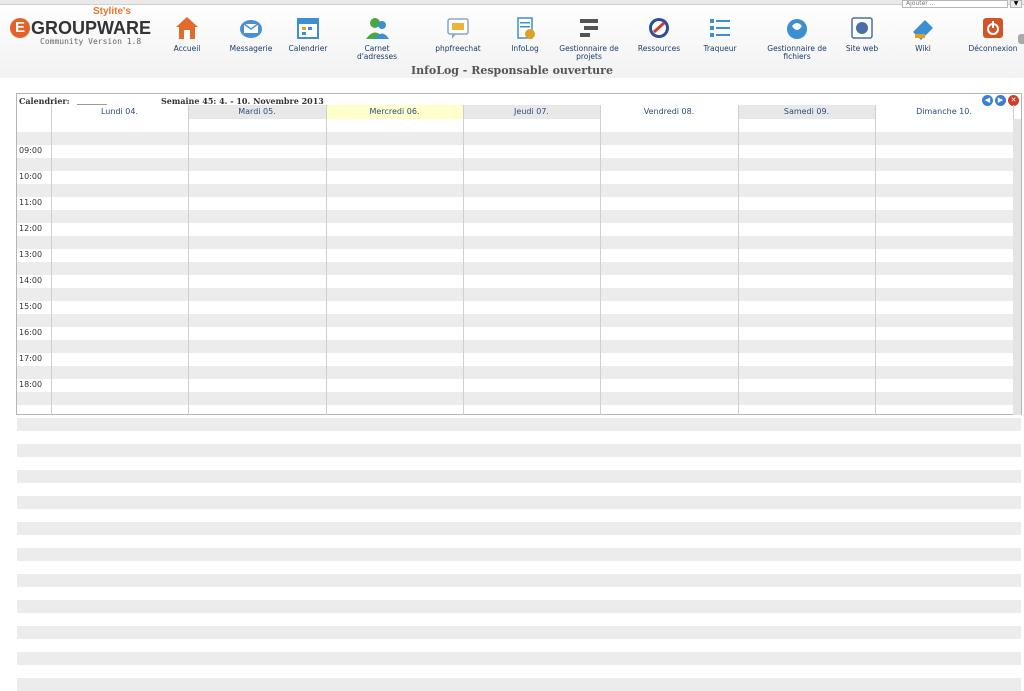  What do you see at coordinates (187, 48) in the screenshot?
I see `nav-label: Accueil` at bounding box center [187, 48].